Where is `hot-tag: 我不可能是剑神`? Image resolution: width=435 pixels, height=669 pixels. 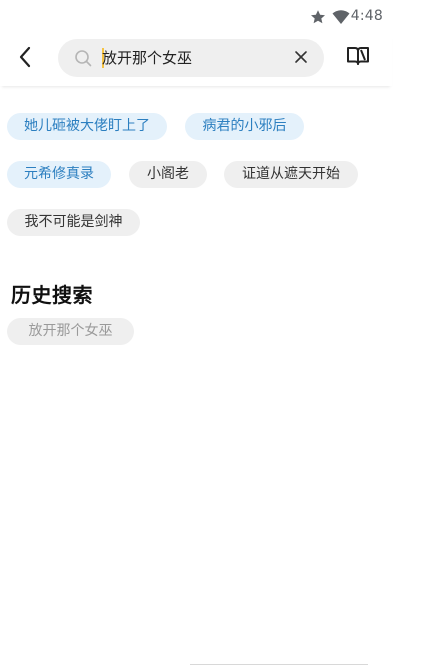 hot-tag: 我不可能是剑神 is located at coordinates (73, 222).